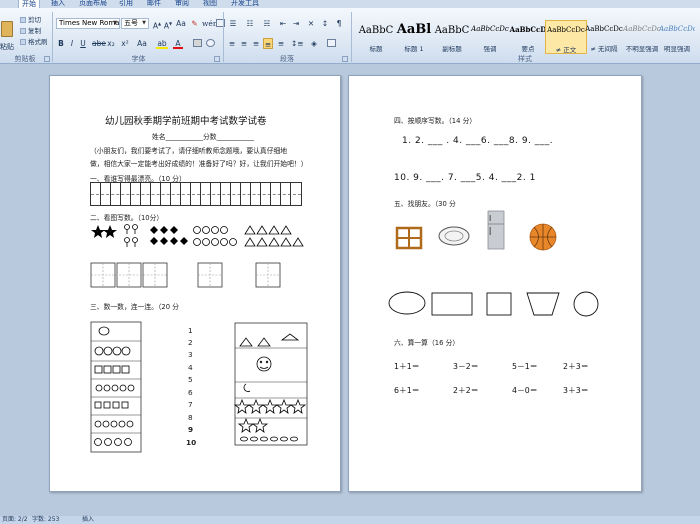 This screenshot has height=524, width=700. What do you see at coordinates (190, 392) in the screenshot?
I see `number-label: 6` at bounding box center [190, 392].